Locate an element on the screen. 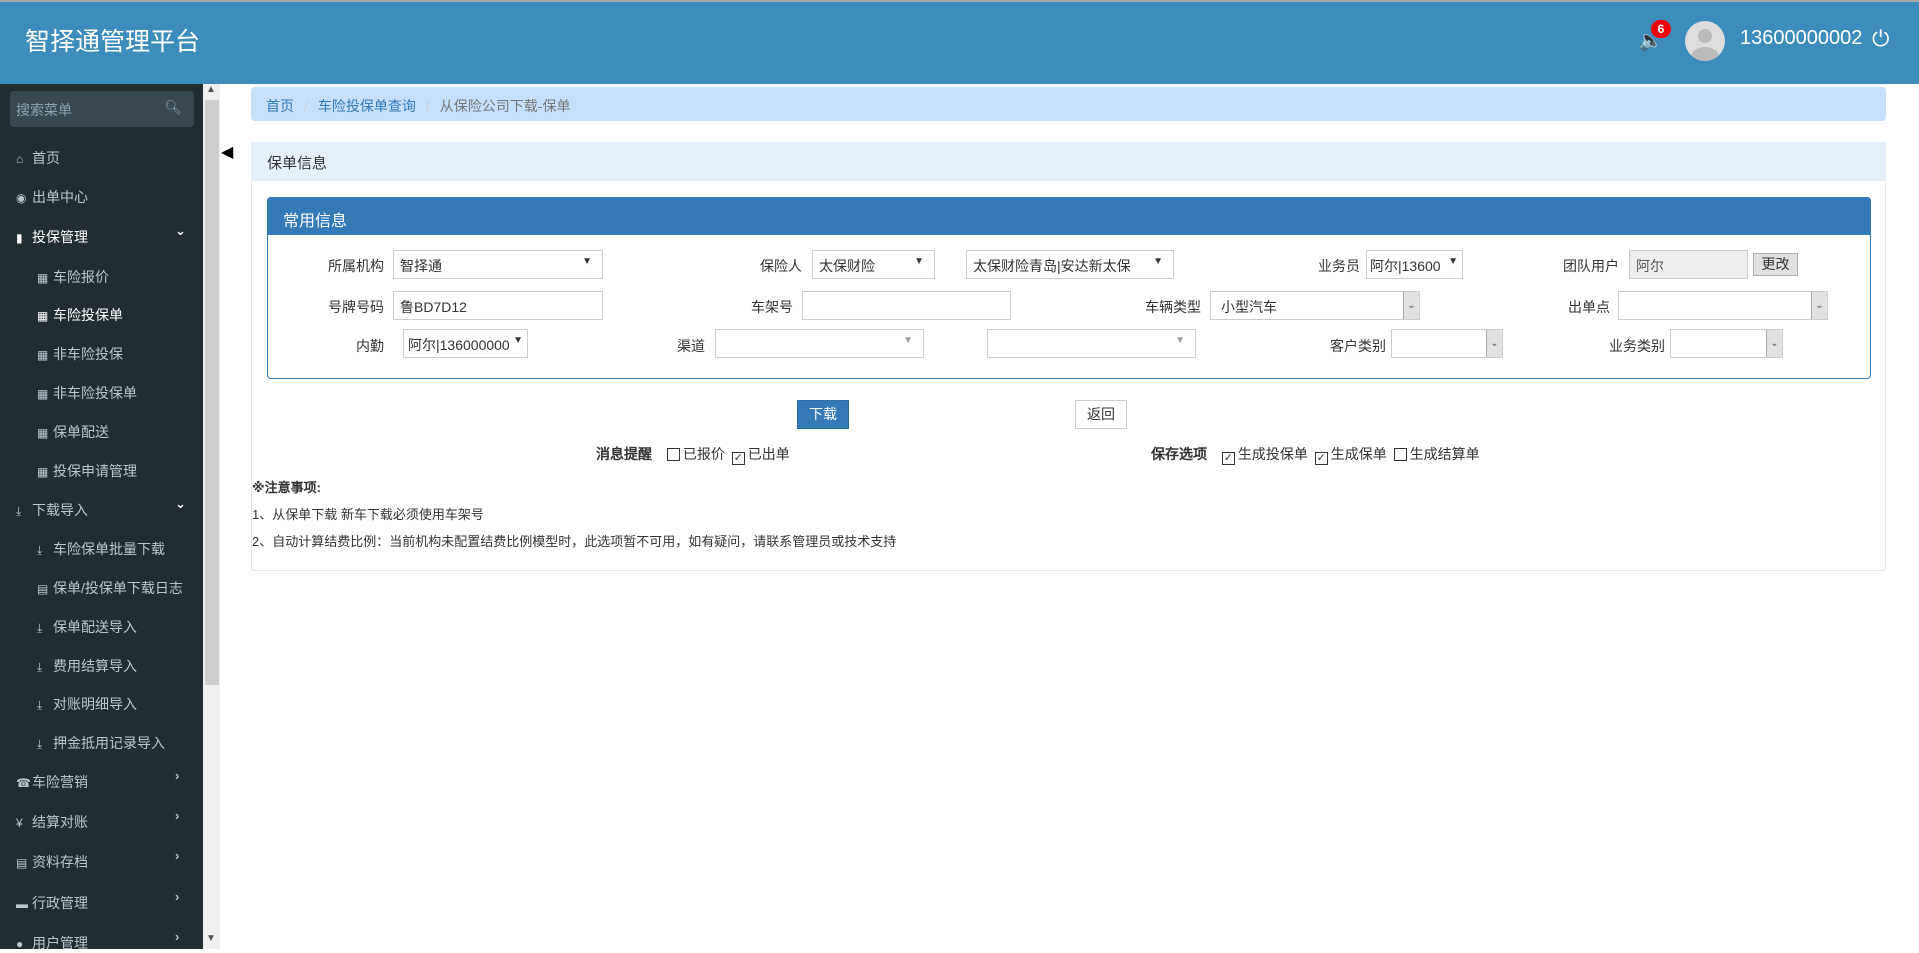  insurer-label: 保险人 is located at coordinates (781, 266).